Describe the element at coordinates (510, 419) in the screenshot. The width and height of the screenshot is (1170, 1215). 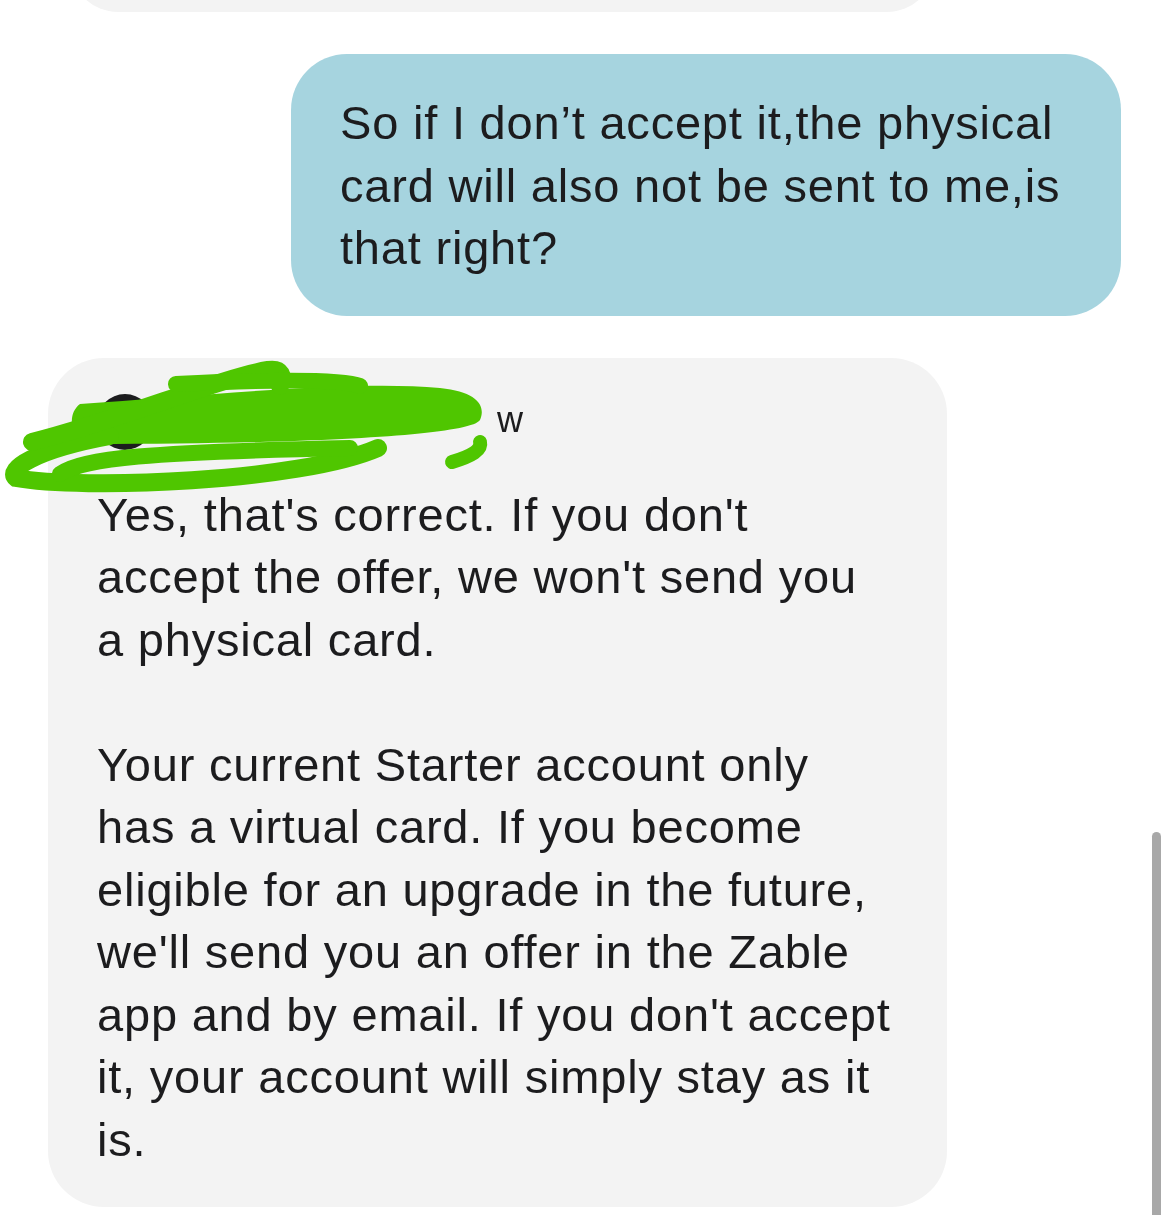
I see `sender-name: w` at that location.